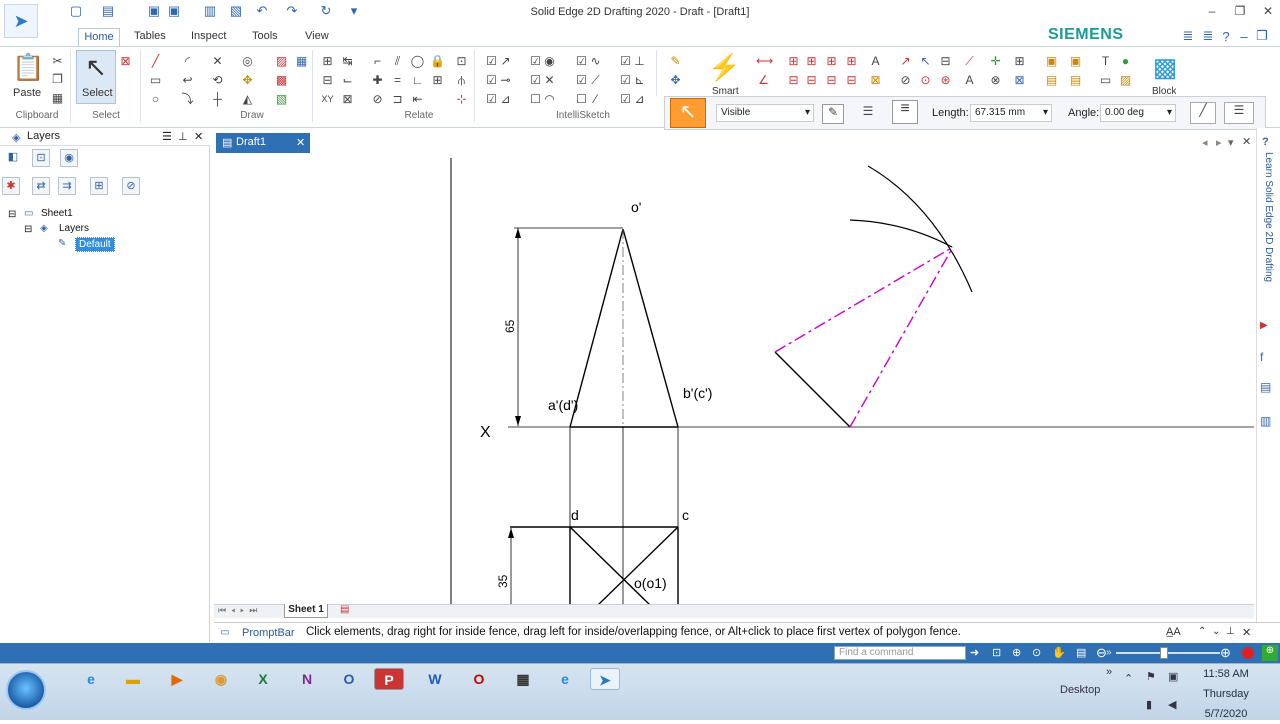  What do you see at coordinates (995, 80) in the screenshot?
I see `feature-control-icon: ⊗` at bounding box center [995, 80].